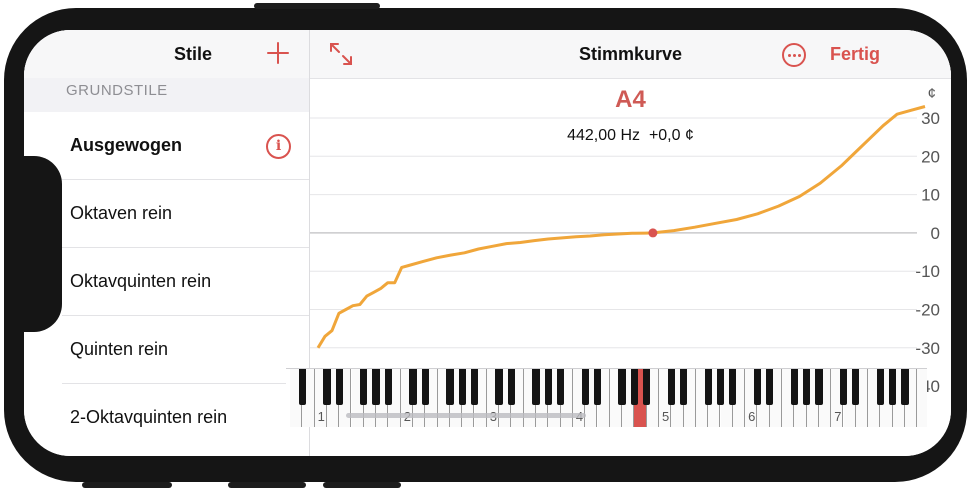 The height and width of the screenshot is (492, 975). I want to click on scroll-indicator, so click(466, 415).